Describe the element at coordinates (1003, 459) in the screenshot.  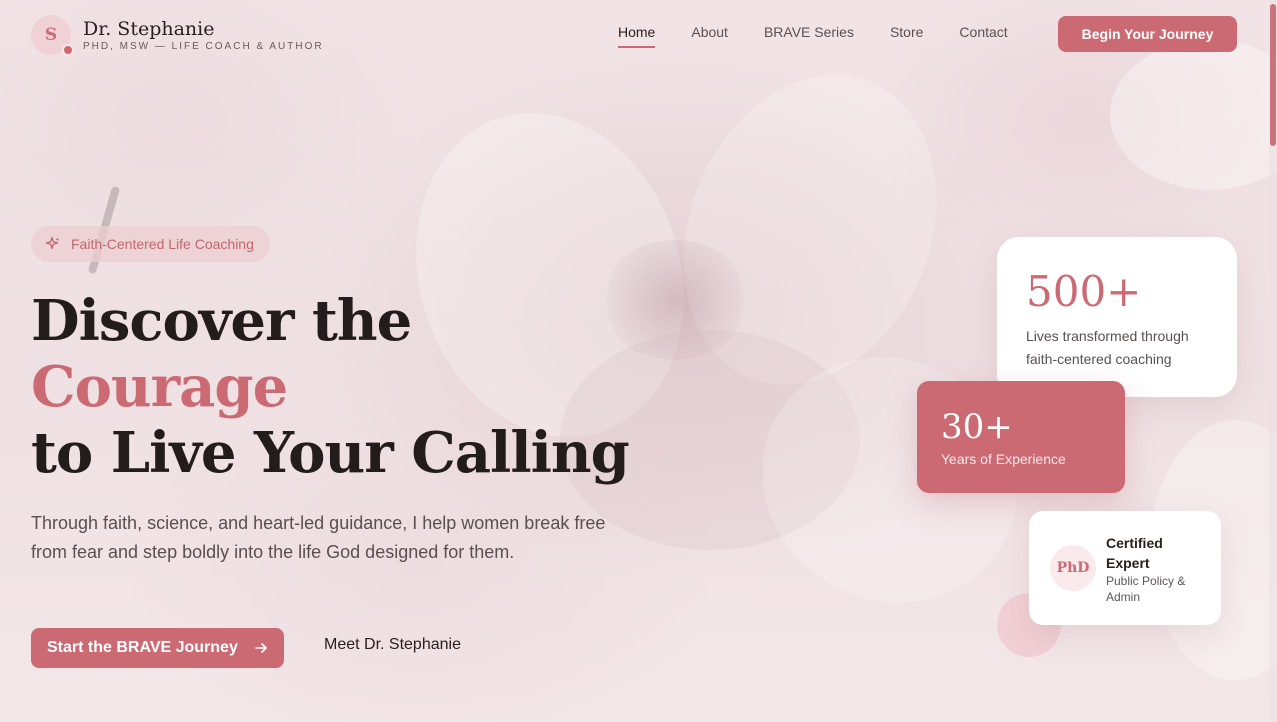
I see `experience-stat-description: Years of Experience` at that location.